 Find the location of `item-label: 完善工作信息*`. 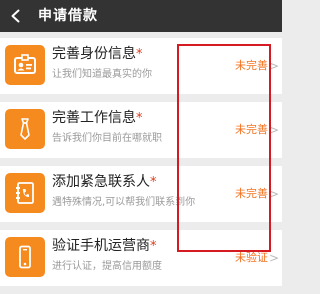

item-label: 完善工作信息* is located at coordinates (97, 118).